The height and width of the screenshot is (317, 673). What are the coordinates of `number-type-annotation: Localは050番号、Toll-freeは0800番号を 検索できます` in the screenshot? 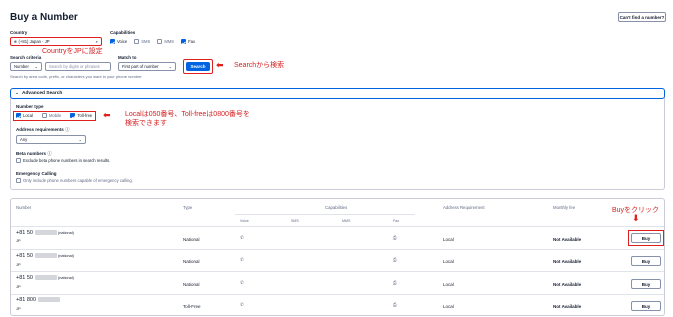 It's located at (187, 119).